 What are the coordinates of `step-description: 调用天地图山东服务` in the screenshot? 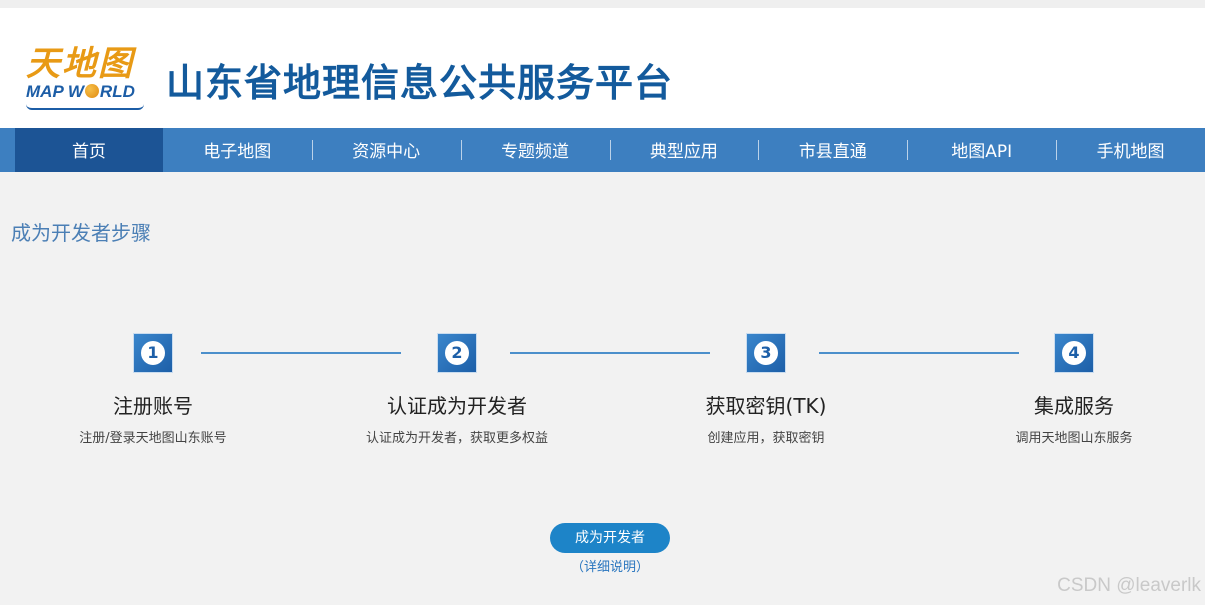 It's located at (1074, 438).